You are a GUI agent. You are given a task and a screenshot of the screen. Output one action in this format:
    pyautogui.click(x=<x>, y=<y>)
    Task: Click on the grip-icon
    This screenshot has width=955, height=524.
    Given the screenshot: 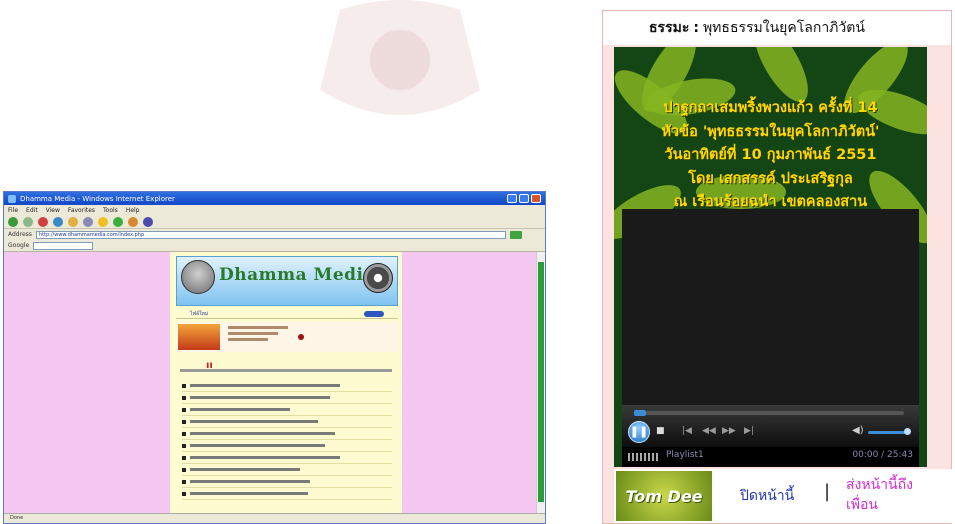 What is the action you would take?
    pyautogui.click(x=643, y=457)
    